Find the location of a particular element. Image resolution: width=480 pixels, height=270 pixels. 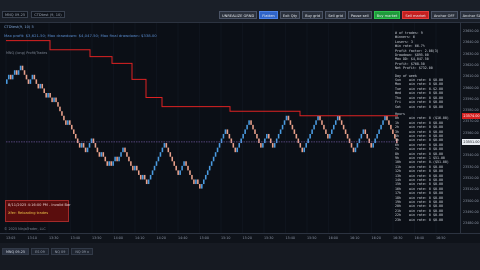

flatten-button: Flatten is located at coordinates (268, 15).